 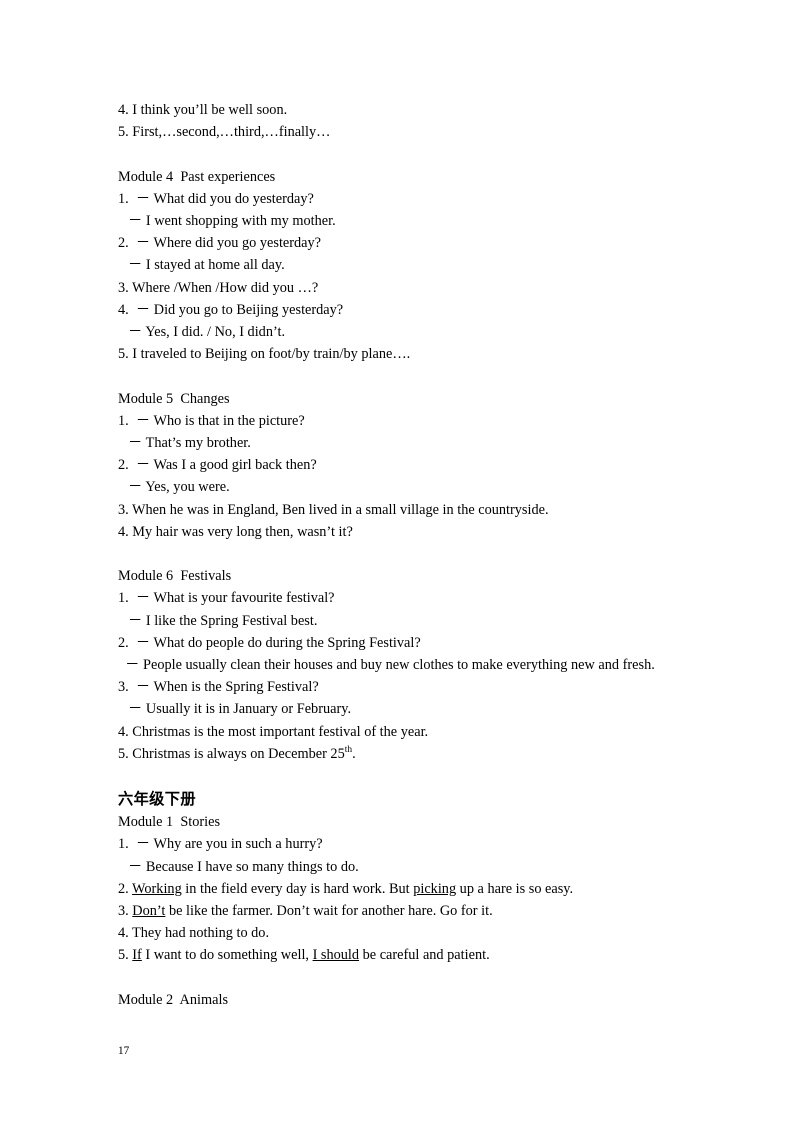 I want to click on sentence-line: － Yes, I did. / No, I didn’t., so click(x=207, y=332).